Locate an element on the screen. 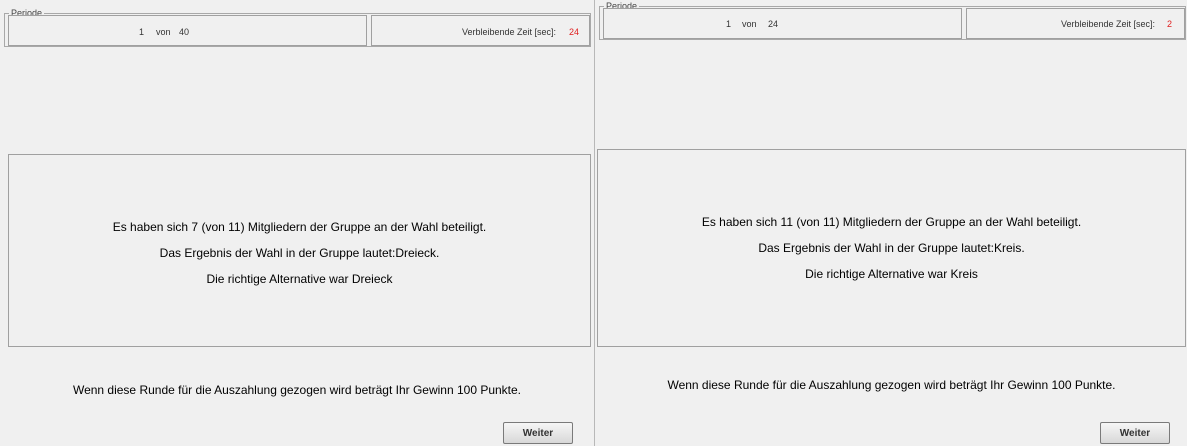 The height and width of the screenshot is (446, 1187). correct-alternative-text: Die richtige Alternative war Kreis is located at coordinates (891, 274).